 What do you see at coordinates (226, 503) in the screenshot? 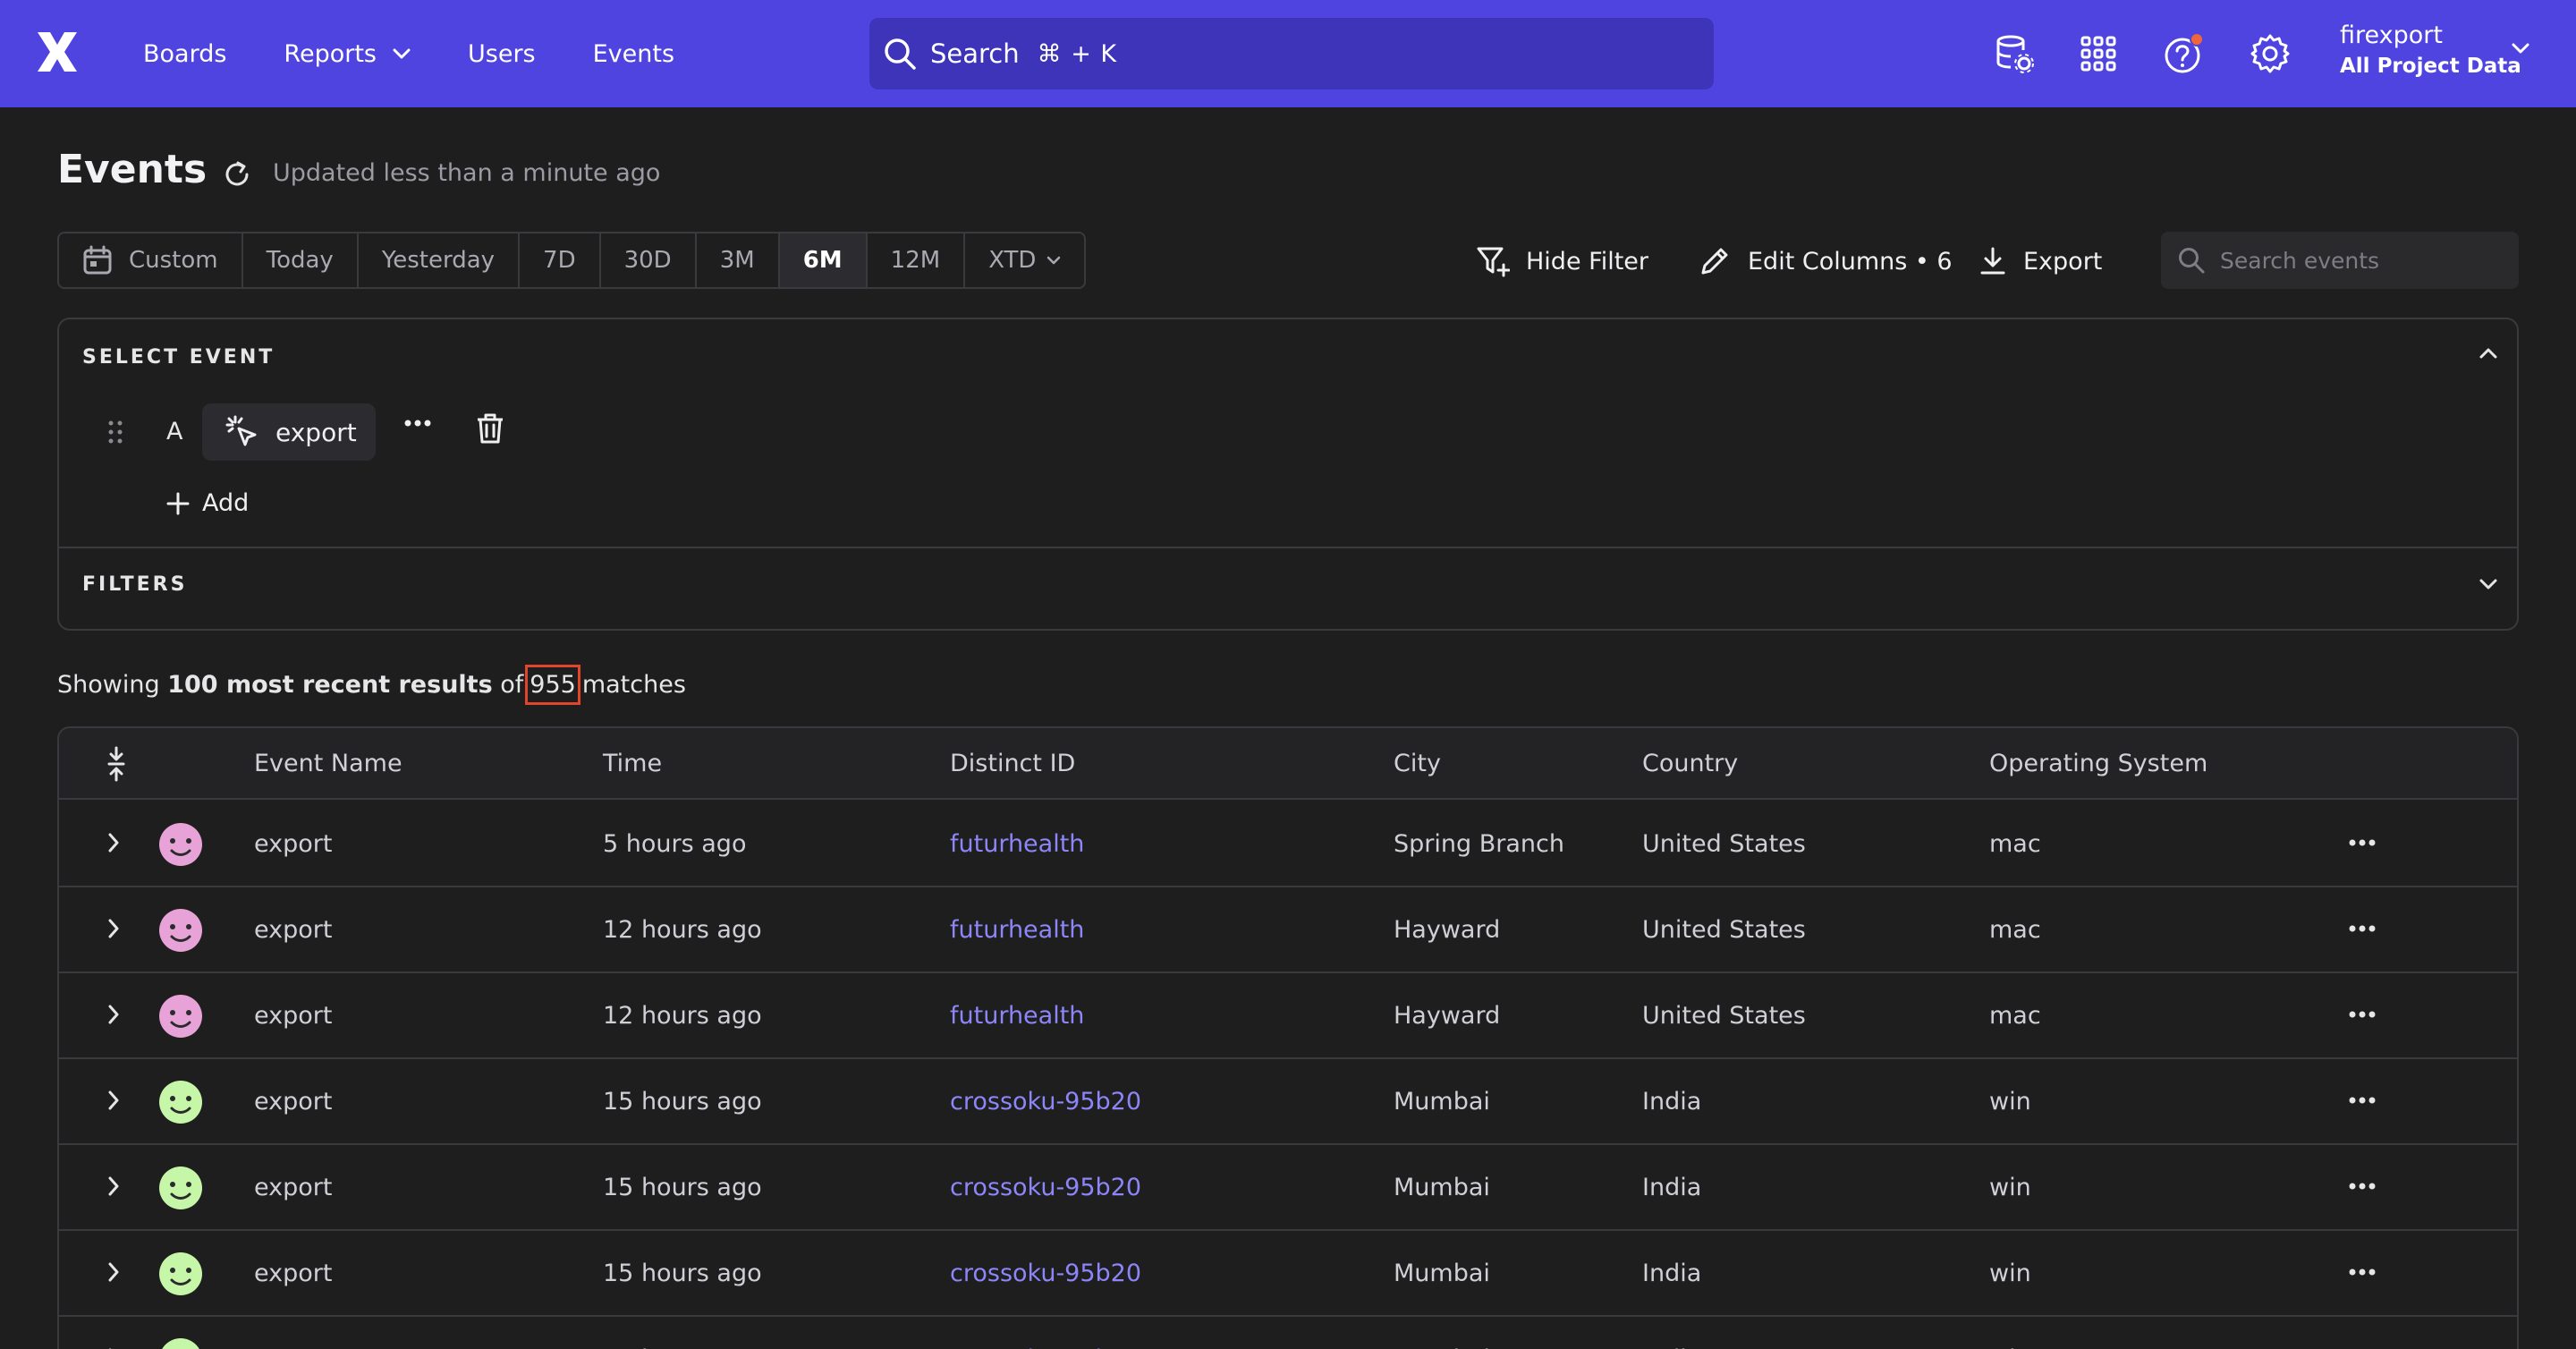
I see `add-event-label: Add` at bounding box center [226, 503].